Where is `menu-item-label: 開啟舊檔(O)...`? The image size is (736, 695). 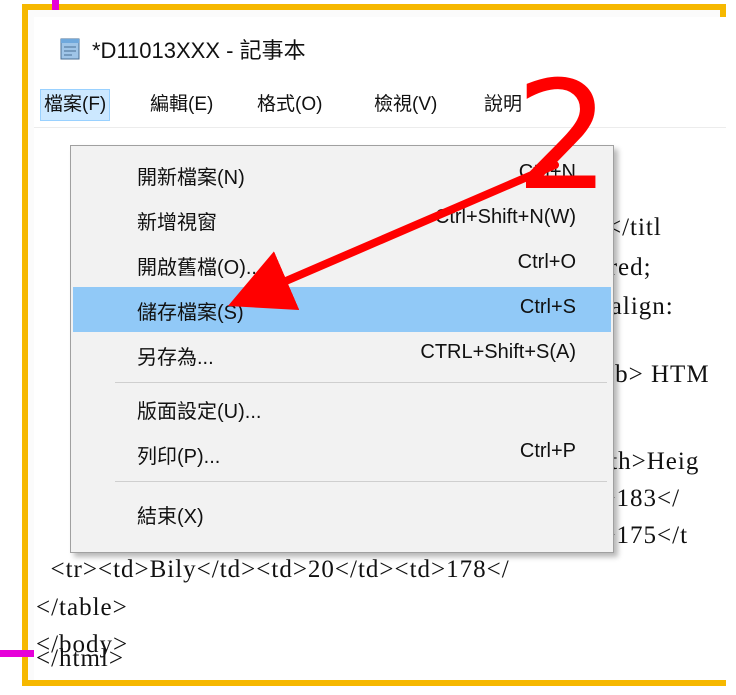
menu-item-label: 開啟舊檔(O)... is located at coordinates (200, 268).